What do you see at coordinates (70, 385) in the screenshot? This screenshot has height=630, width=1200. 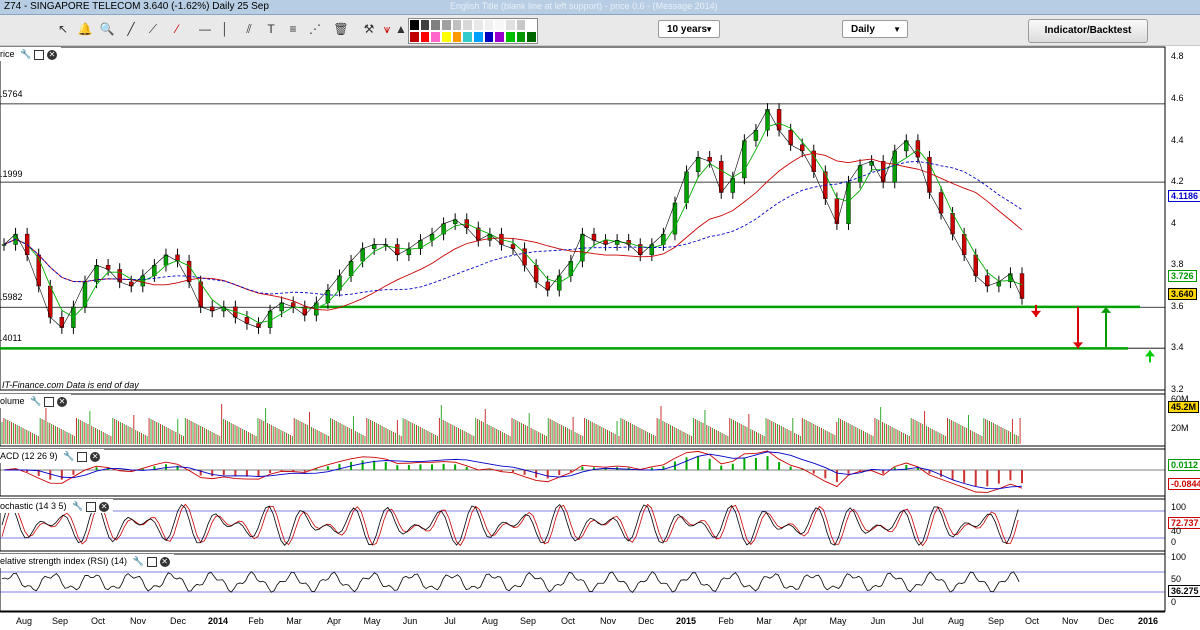 I see `watermark: IT-Finance.com Data is end of day` at bounding box center [70, 385].